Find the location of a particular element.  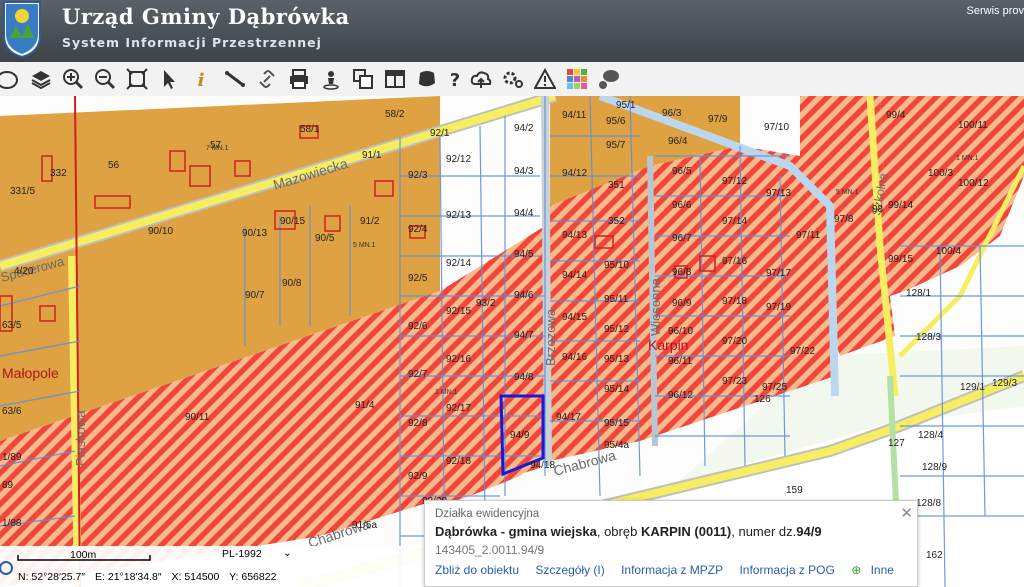

parcel-label: 351 is located at coordinates (616, 185).